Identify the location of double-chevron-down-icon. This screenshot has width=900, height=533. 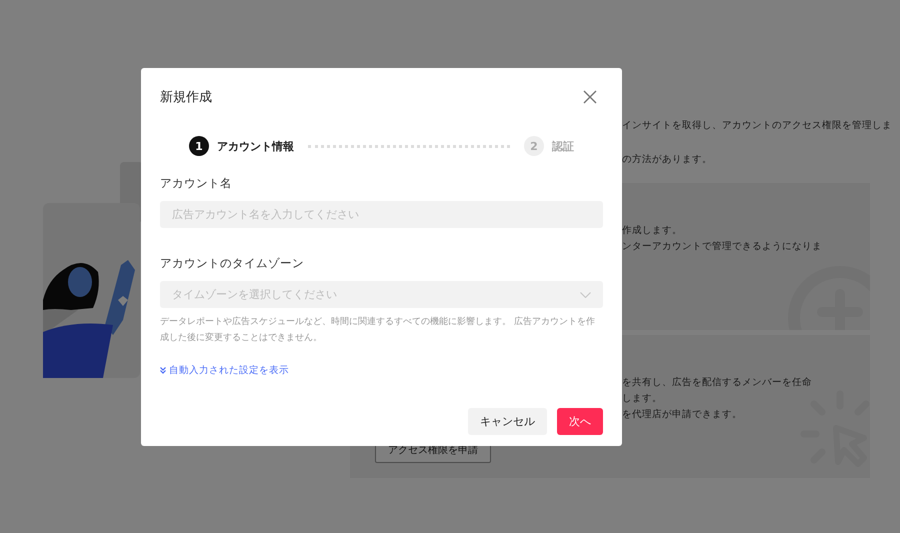
(163, 370).